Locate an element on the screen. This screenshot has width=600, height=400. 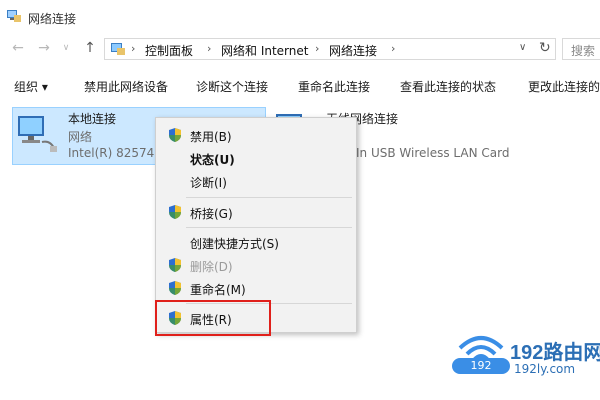
window-title: 网络连接 is located at coordinates (52, 19).